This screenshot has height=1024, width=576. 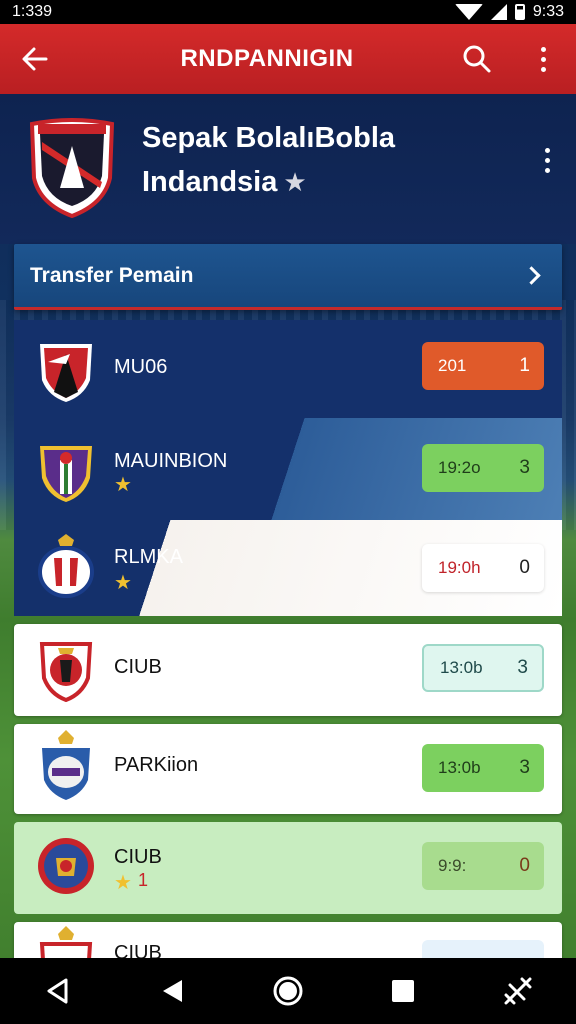 I want to click on header-more-button, so click(x=547, y=160).